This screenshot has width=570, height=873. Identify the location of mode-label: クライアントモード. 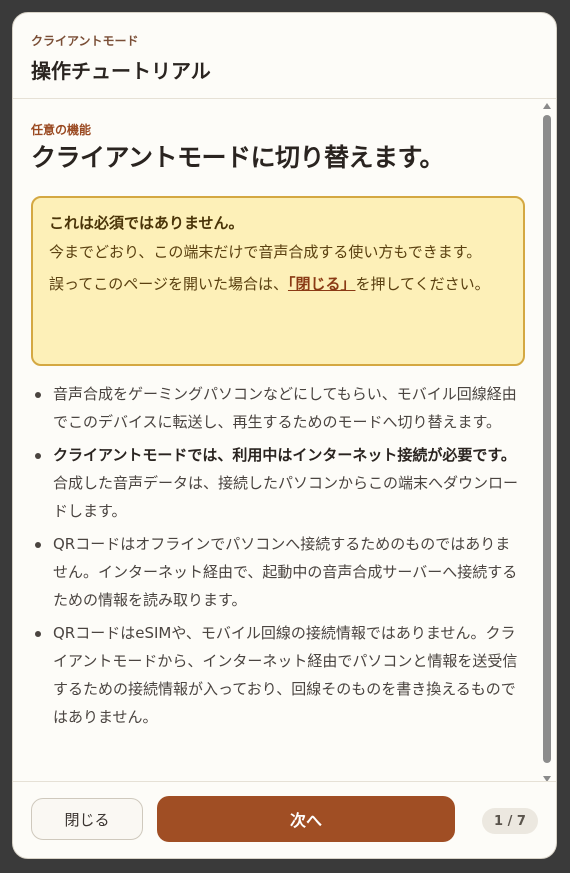
(85, 41).